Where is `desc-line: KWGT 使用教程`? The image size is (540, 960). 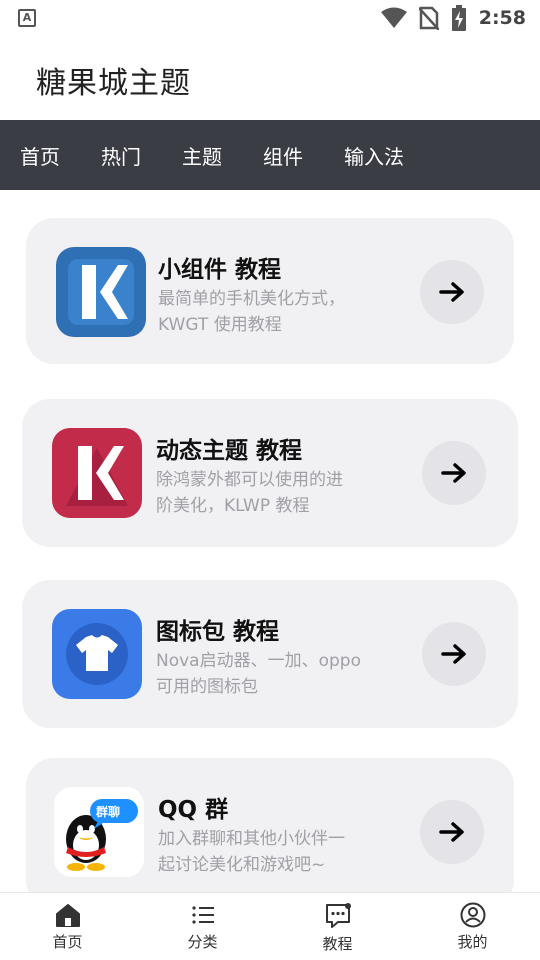
desc-line: KWGT 使用教程 is located at coordinates (220, 325).